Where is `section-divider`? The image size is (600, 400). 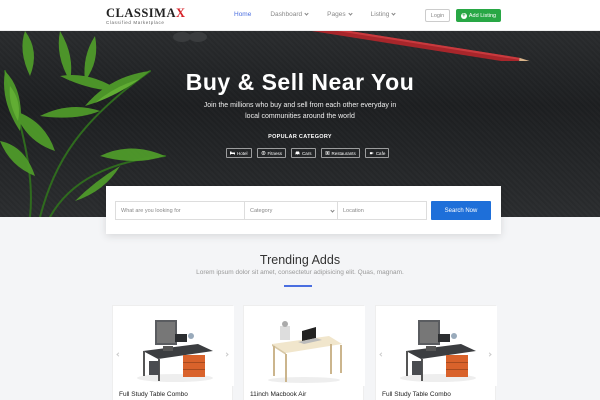 section-divider is located at coordinates (298, 286).